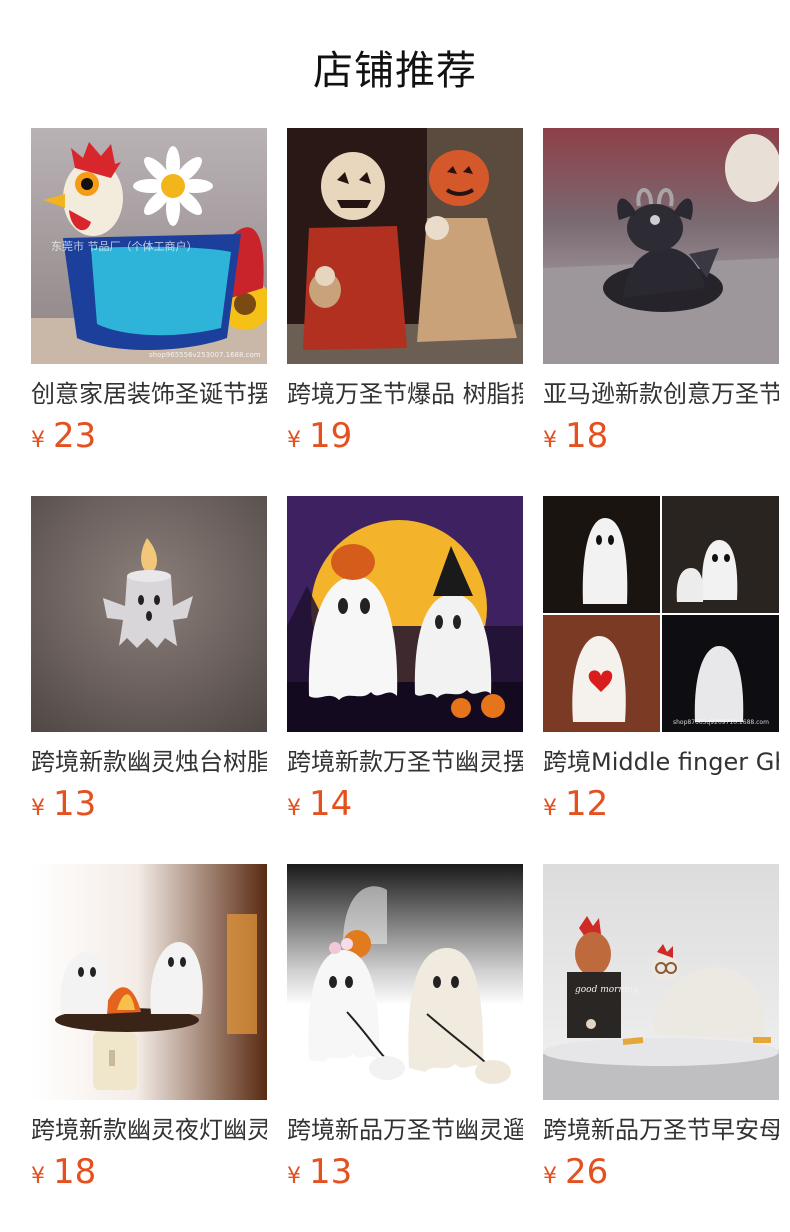 The image size is (790, 1232). What do you see at coordinates (75, 436) in the screenshot?
I see `price-value: 23` at bounding box center [75, 436].